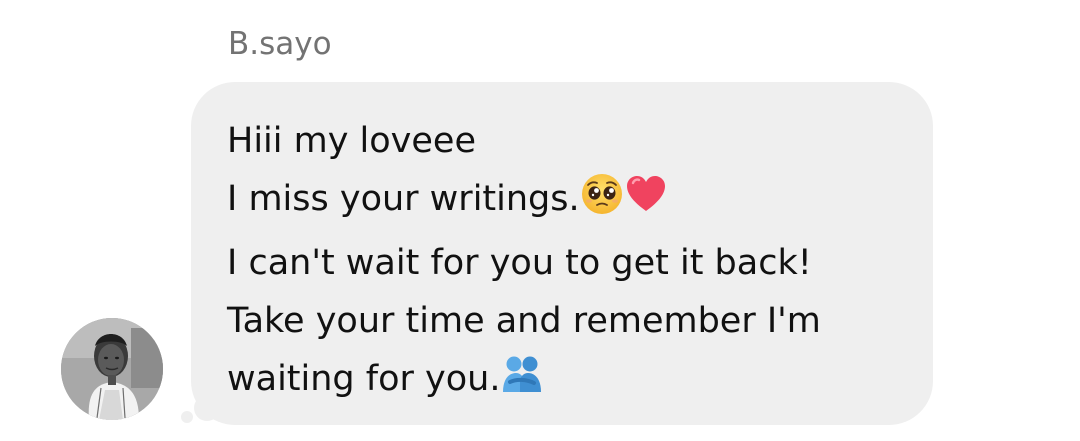 The image size is (1080, 441). I want to click on message-line-1: Hiii my loveee, so click(351, 141).